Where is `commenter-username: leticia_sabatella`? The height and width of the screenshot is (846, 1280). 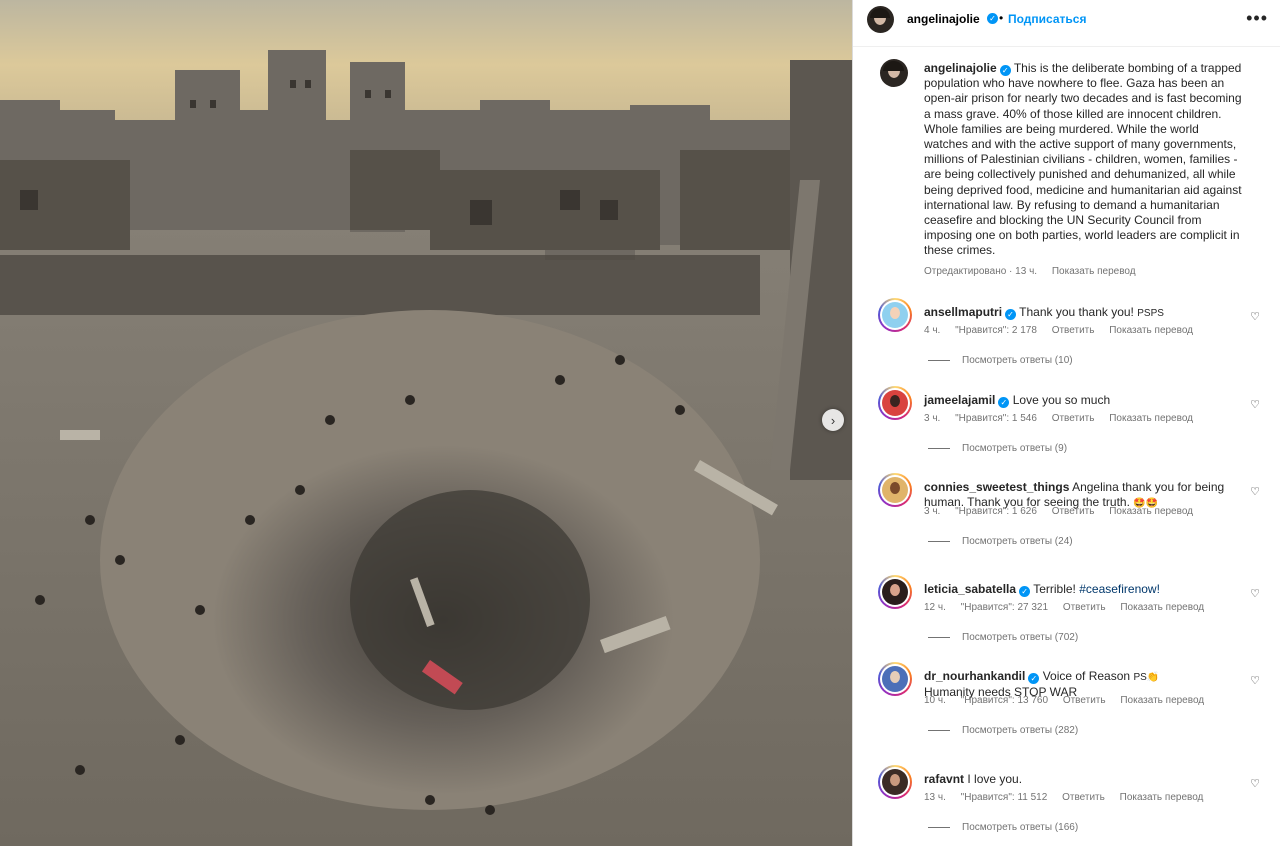 commenter-username: leticia_sabatella is located at coordinates (970, 589).